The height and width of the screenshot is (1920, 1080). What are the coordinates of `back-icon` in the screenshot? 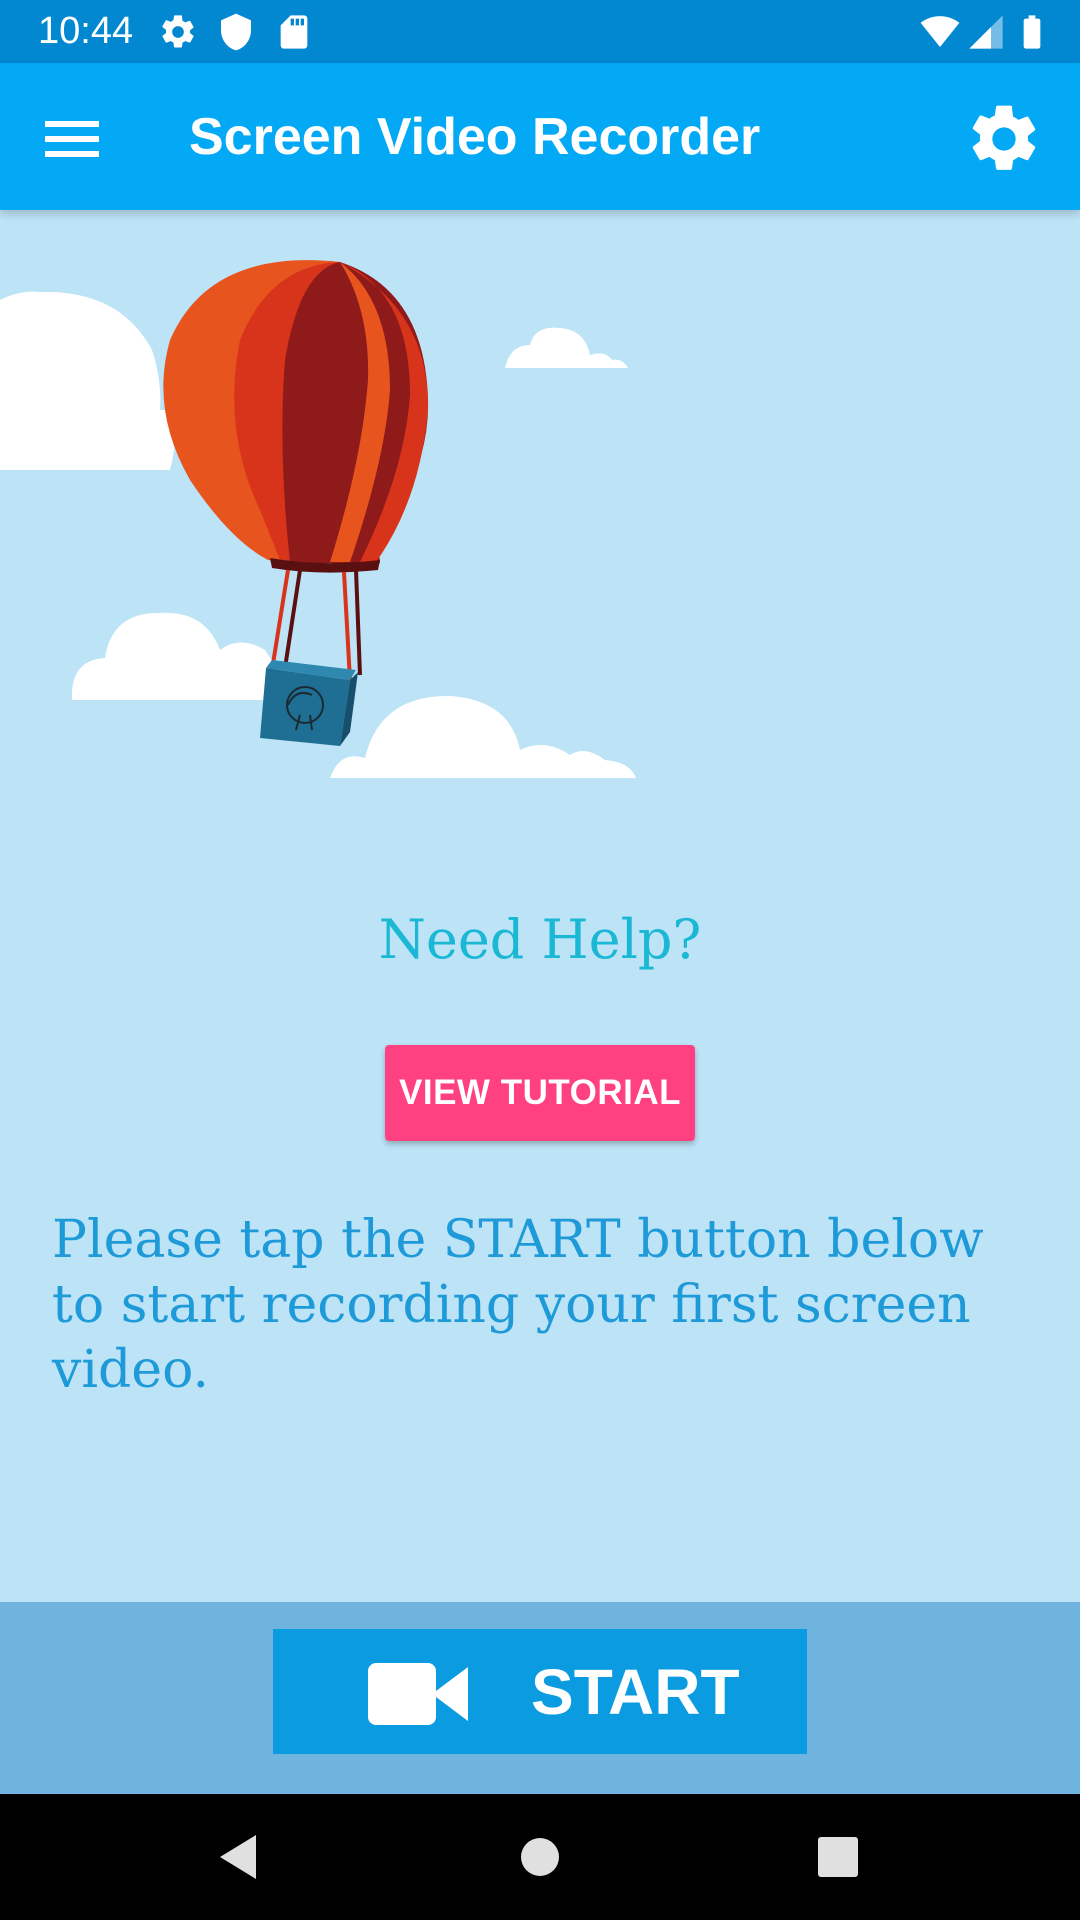 It's located at (238, 1857).